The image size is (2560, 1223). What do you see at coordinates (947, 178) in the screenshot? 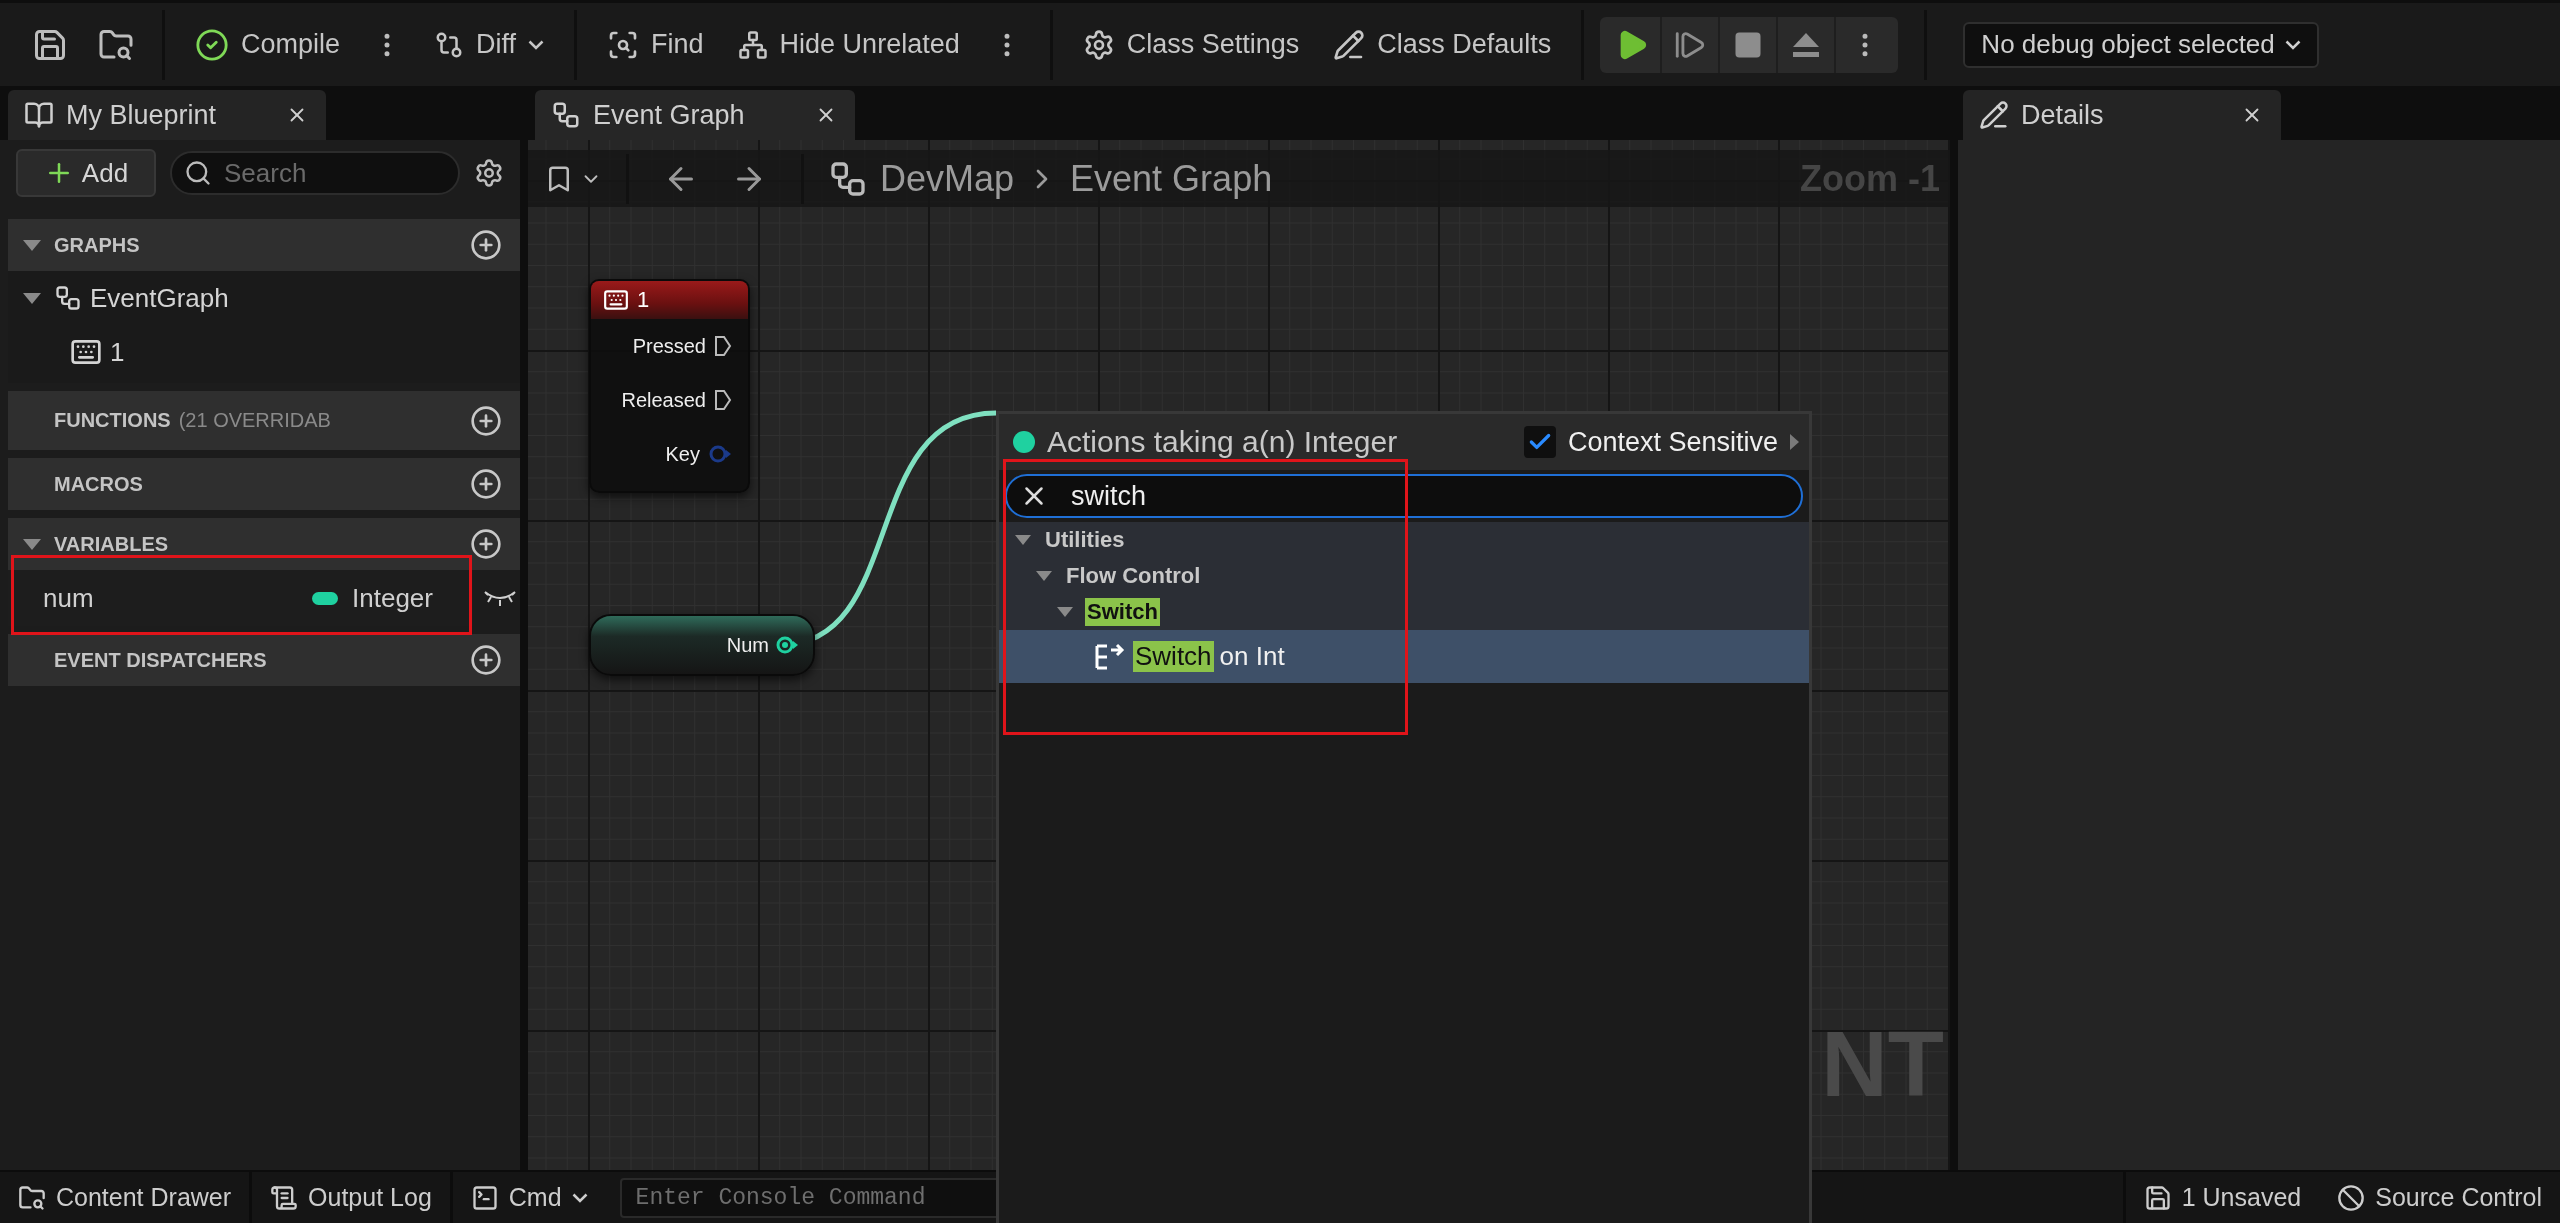
I see `breadcrumb-item: DevMap` at bounding box center [947, 178].